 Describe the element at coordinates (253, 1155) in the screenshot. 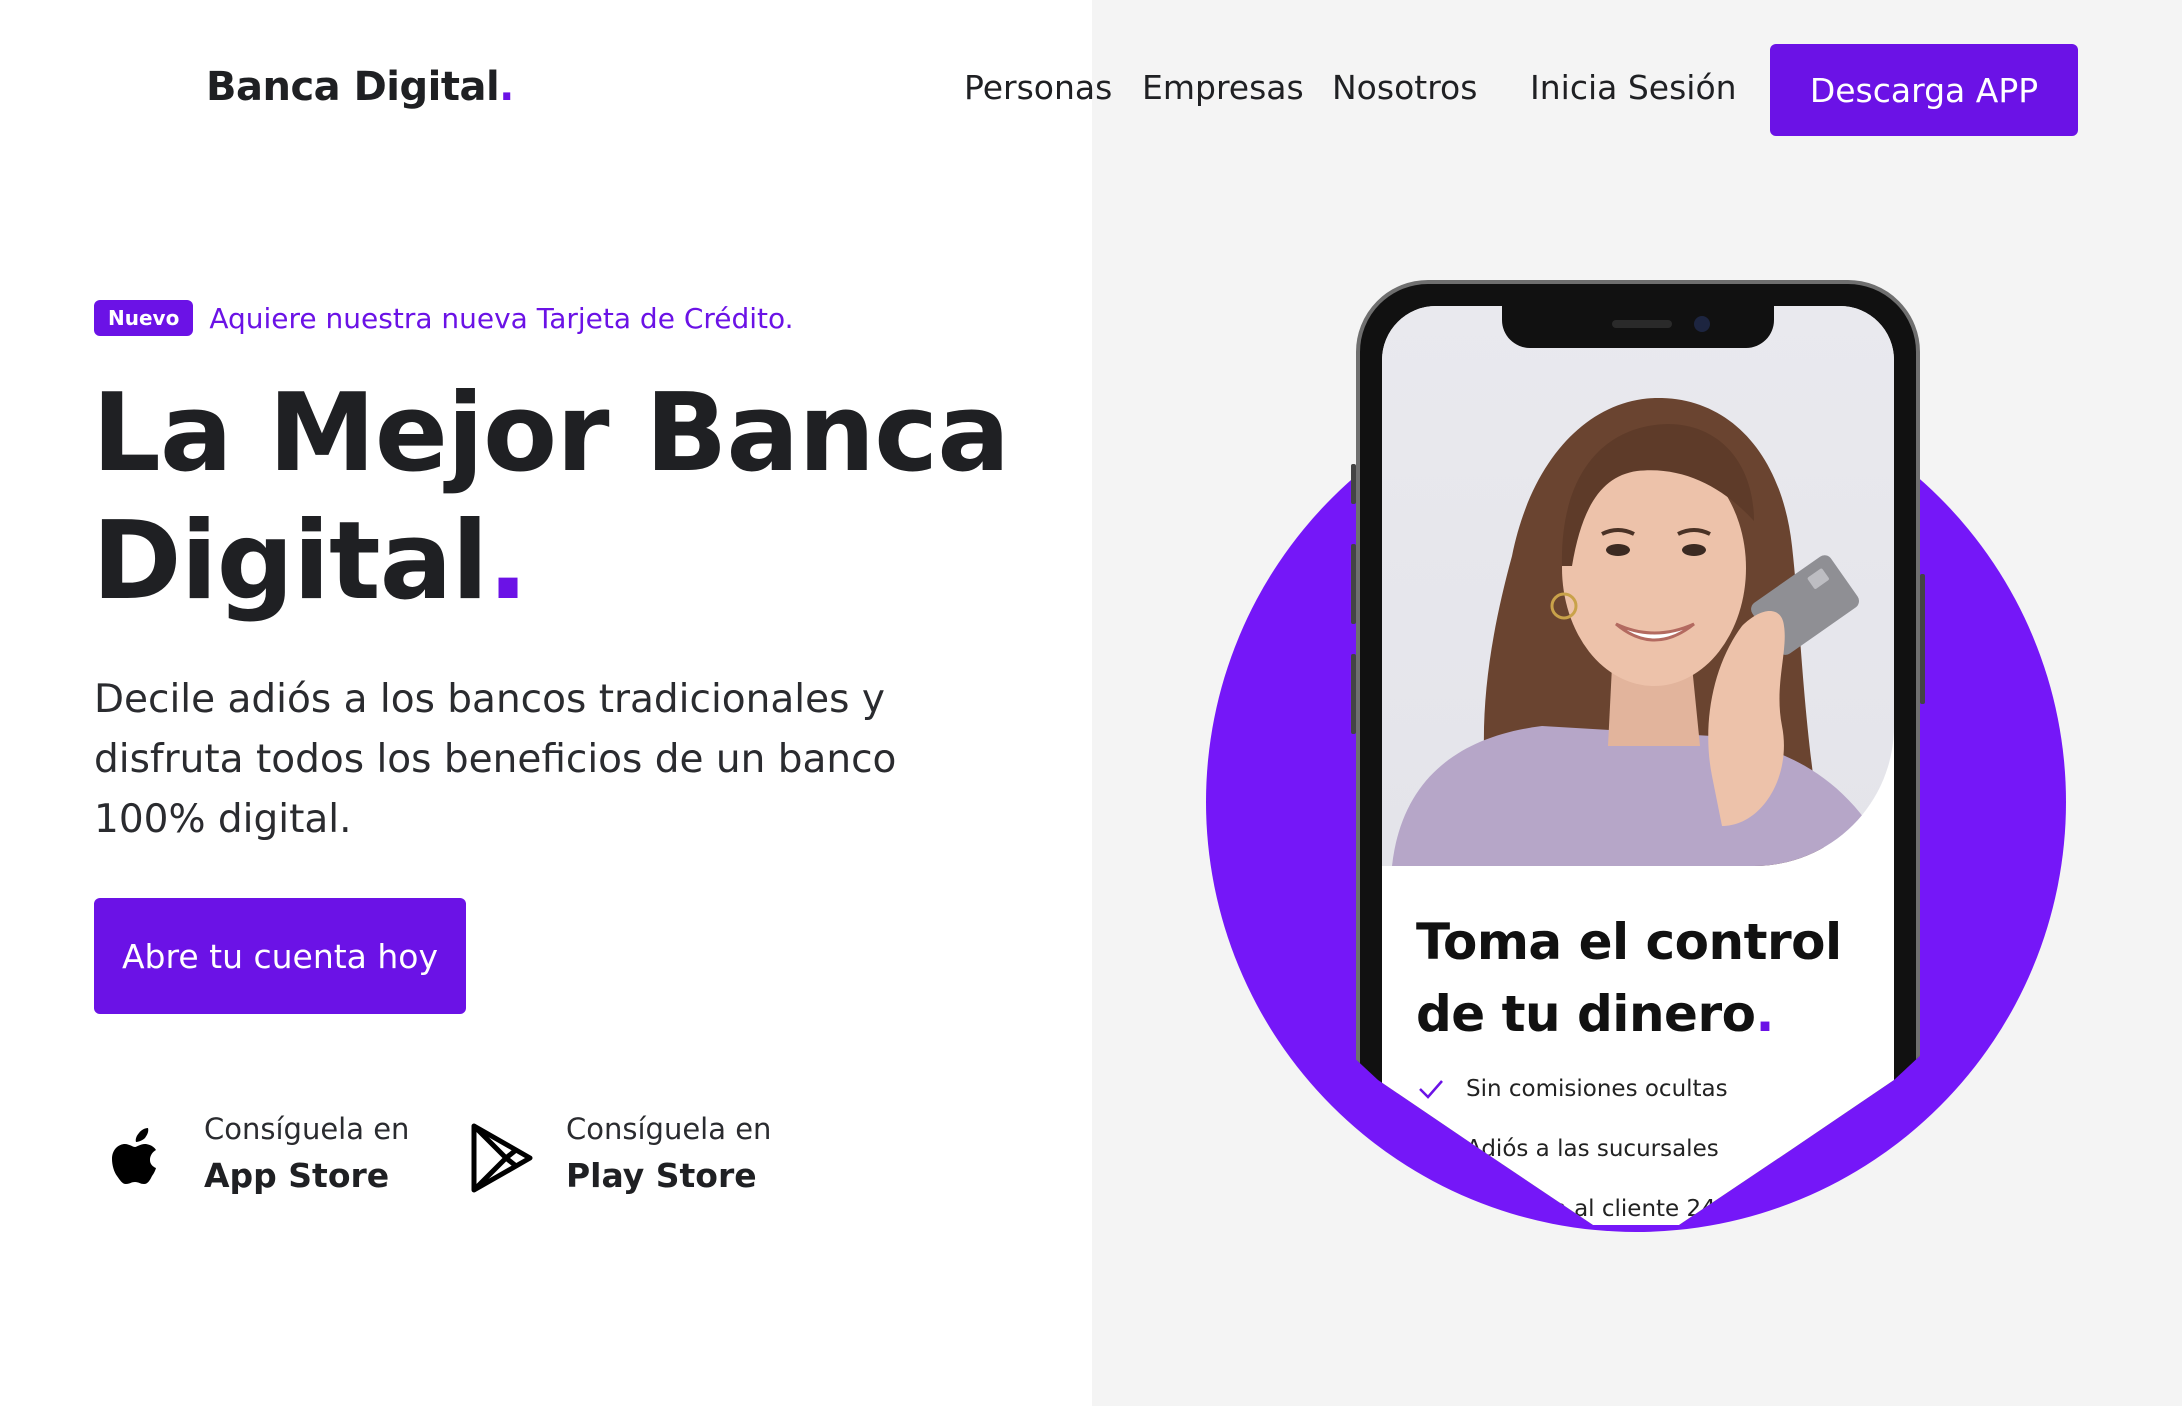

I see `app-store-link: Consíguela en App Store` at that location.